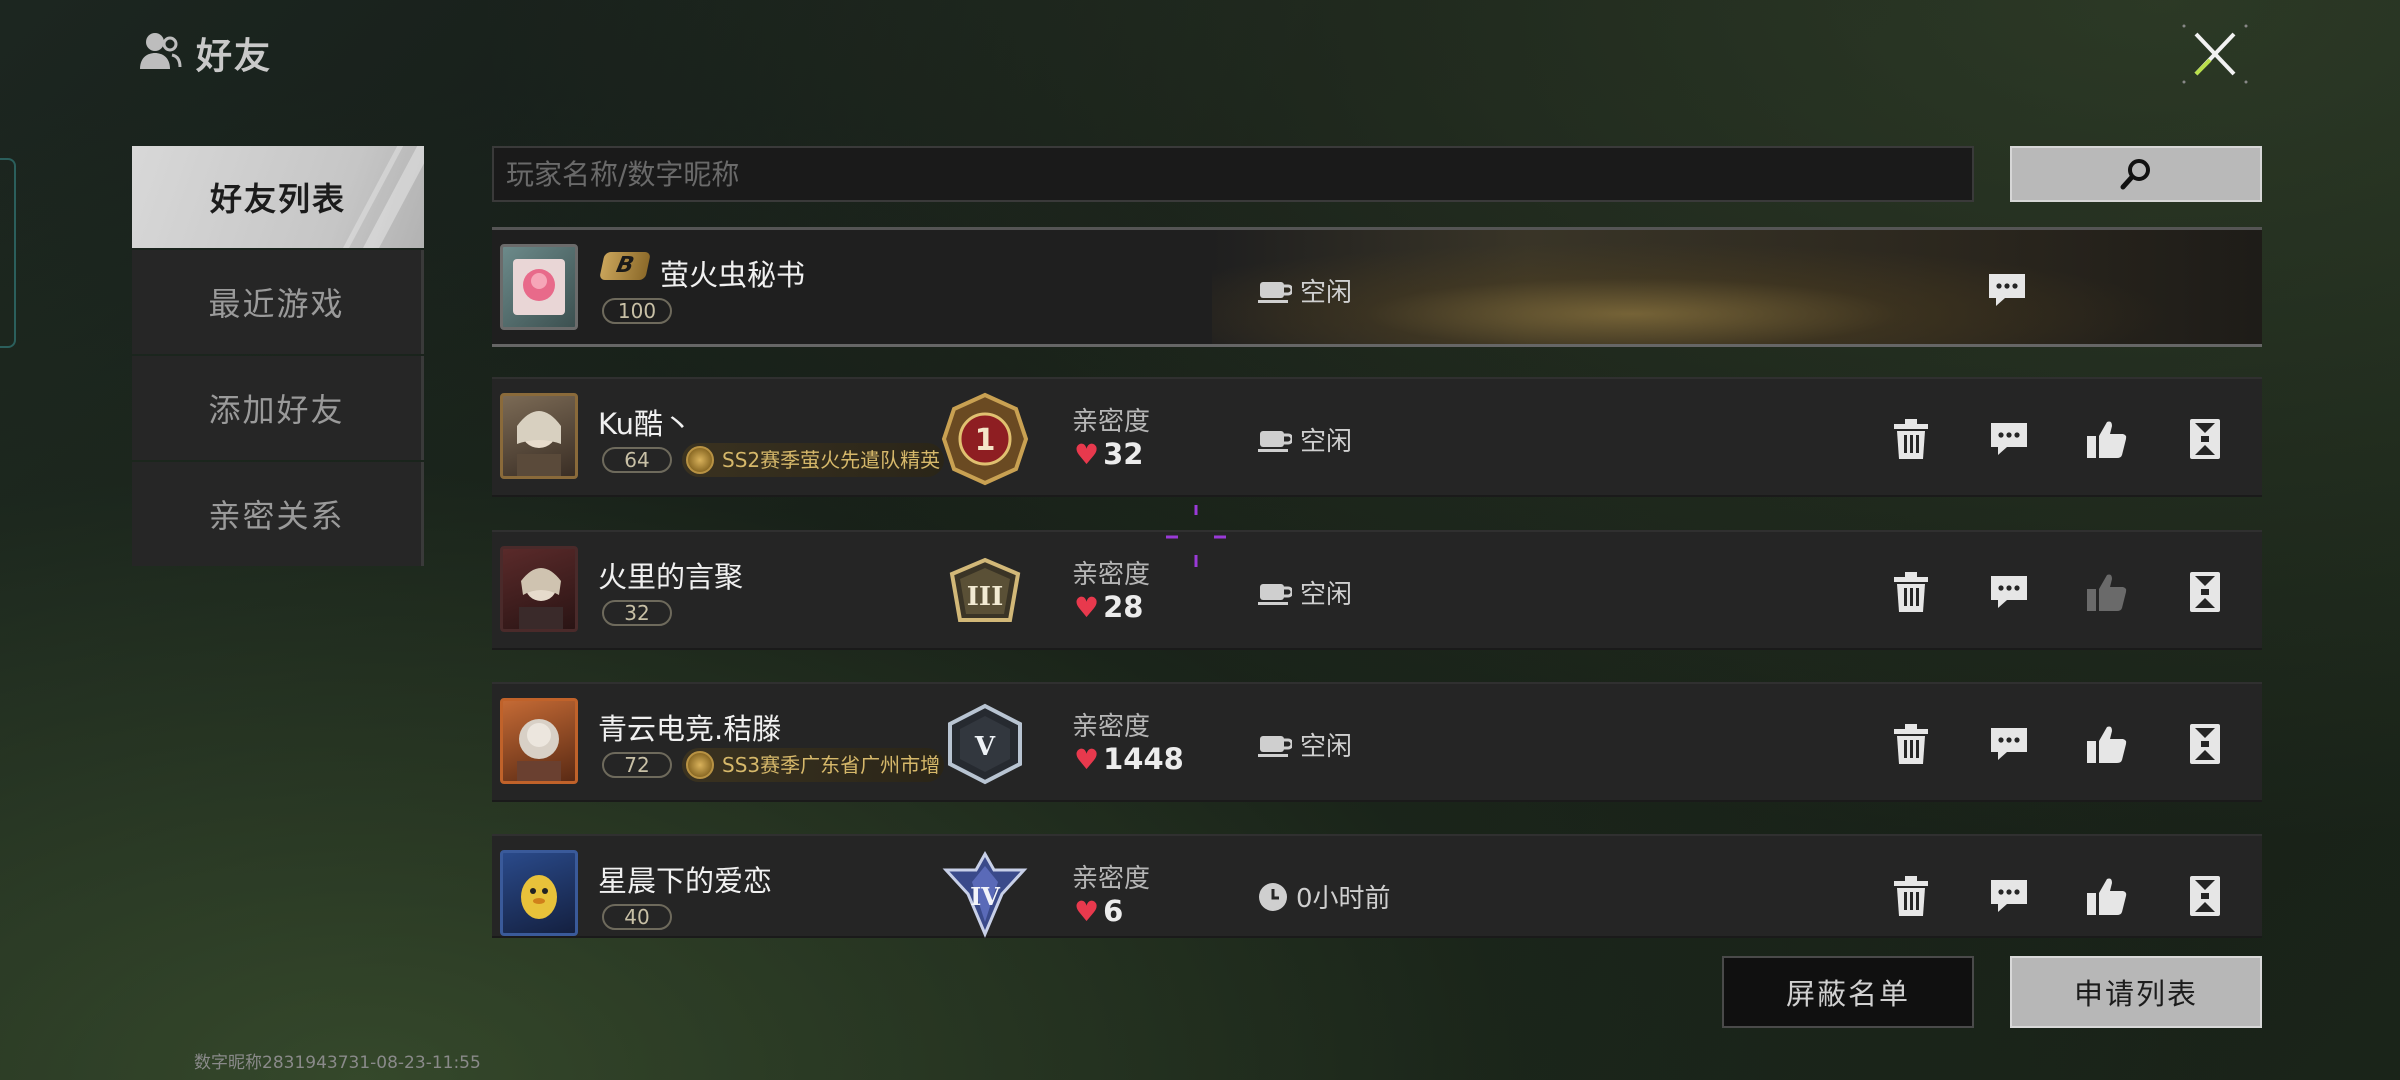  I want to click on tab-add-friend: 添加好友, so click(278, 408).